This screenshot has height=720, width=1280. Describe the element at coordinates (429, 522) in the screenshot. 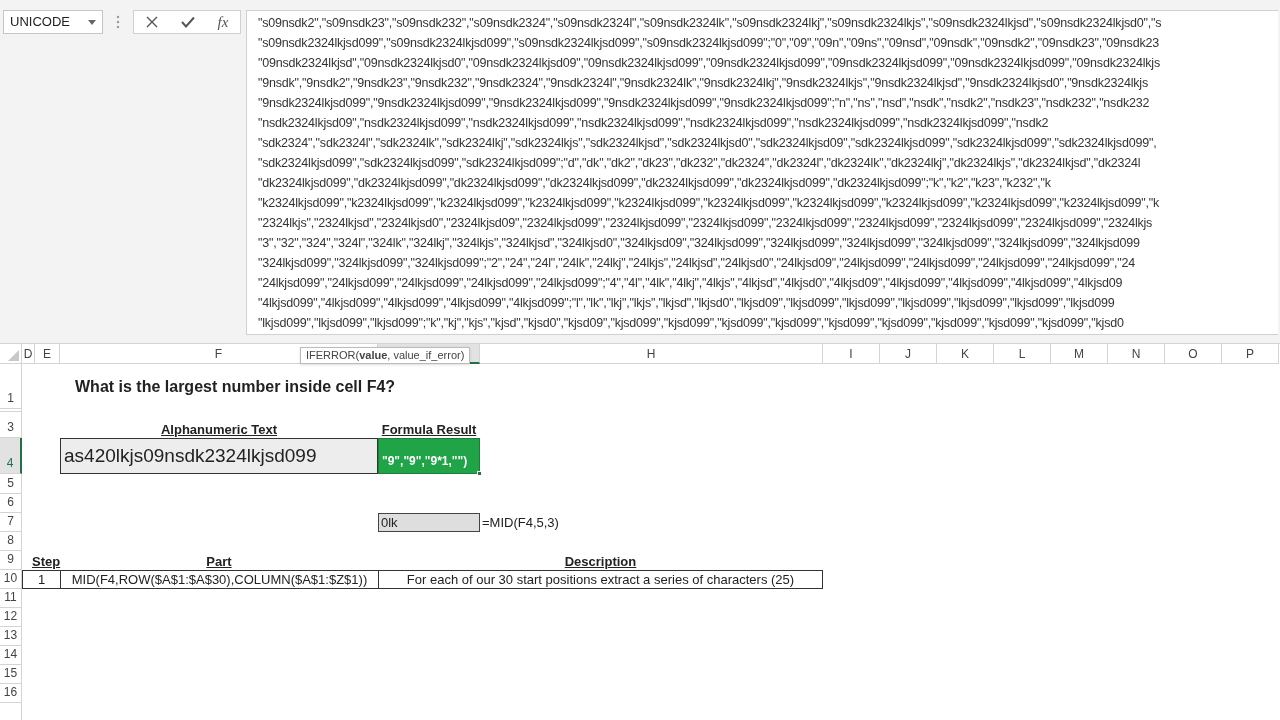

I see `spreadsheet-cell: 0lk` at that location.